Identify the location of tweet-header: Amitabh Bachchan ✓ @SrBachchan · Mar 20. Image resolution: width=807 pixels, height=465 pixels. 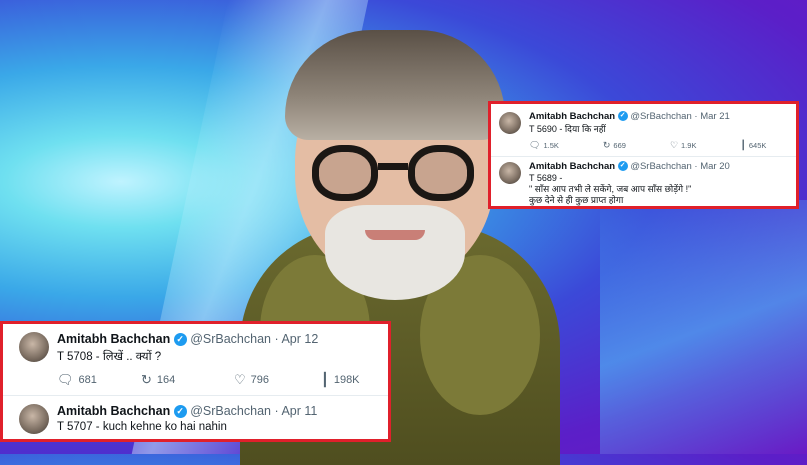
(629, 166).